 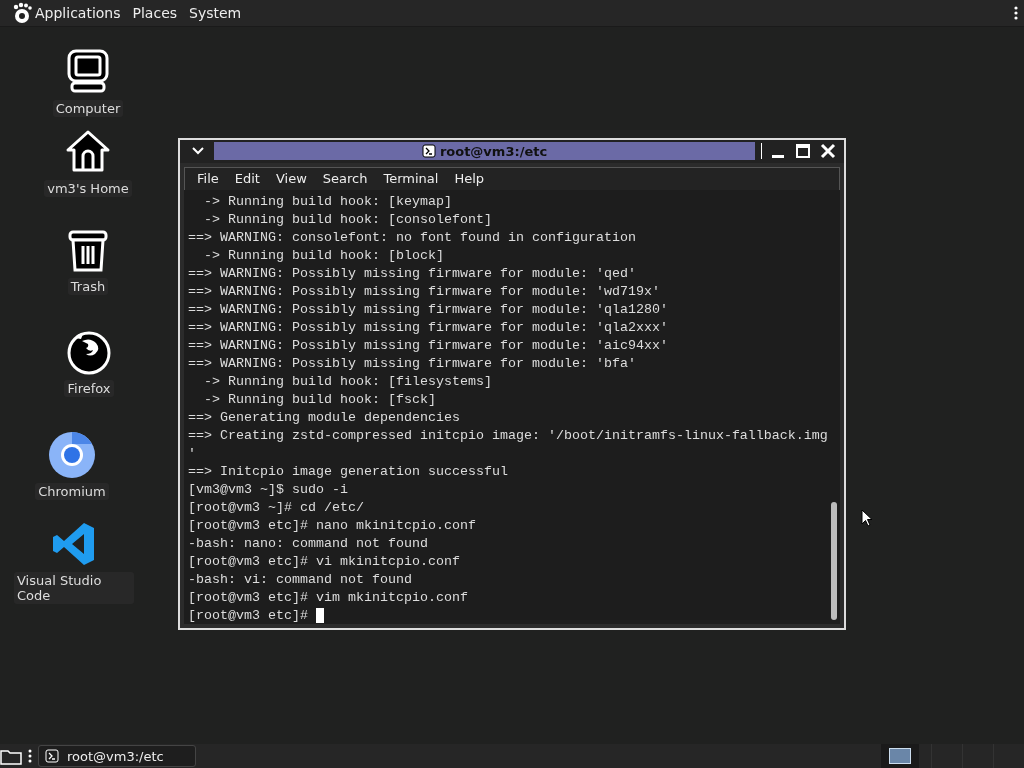 What do you see at coordinates (319, 399) in the screenshot?
I see `terminal-line: -> Running build hook: [fsck]` at bounding box center [319, 399].